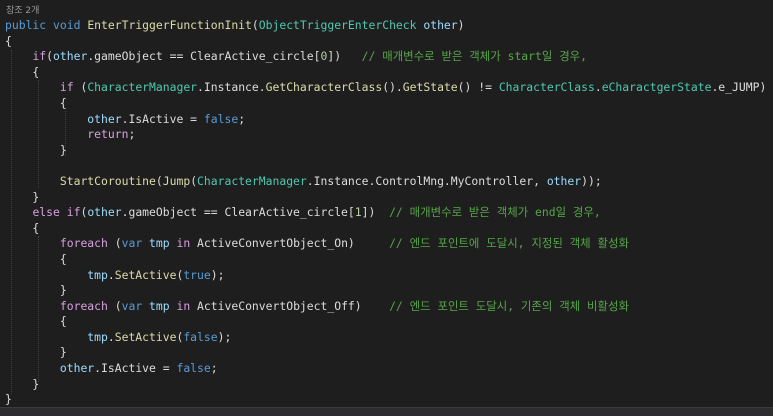 The width and height of the screenshot is (773, 416). What do you see at coordinates (145, 274) in the screenshot?
I see `method-token: SetActive` at bounding box center [145, 274].